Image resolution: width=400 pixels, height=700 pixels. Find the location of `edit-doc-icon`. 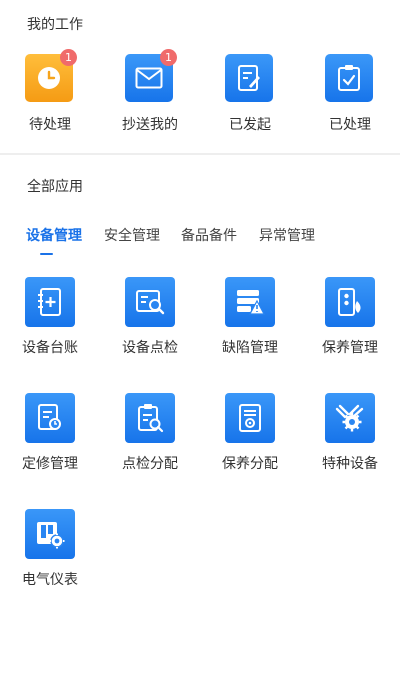

edit-doc-icon is located at coordinates (249, 78).